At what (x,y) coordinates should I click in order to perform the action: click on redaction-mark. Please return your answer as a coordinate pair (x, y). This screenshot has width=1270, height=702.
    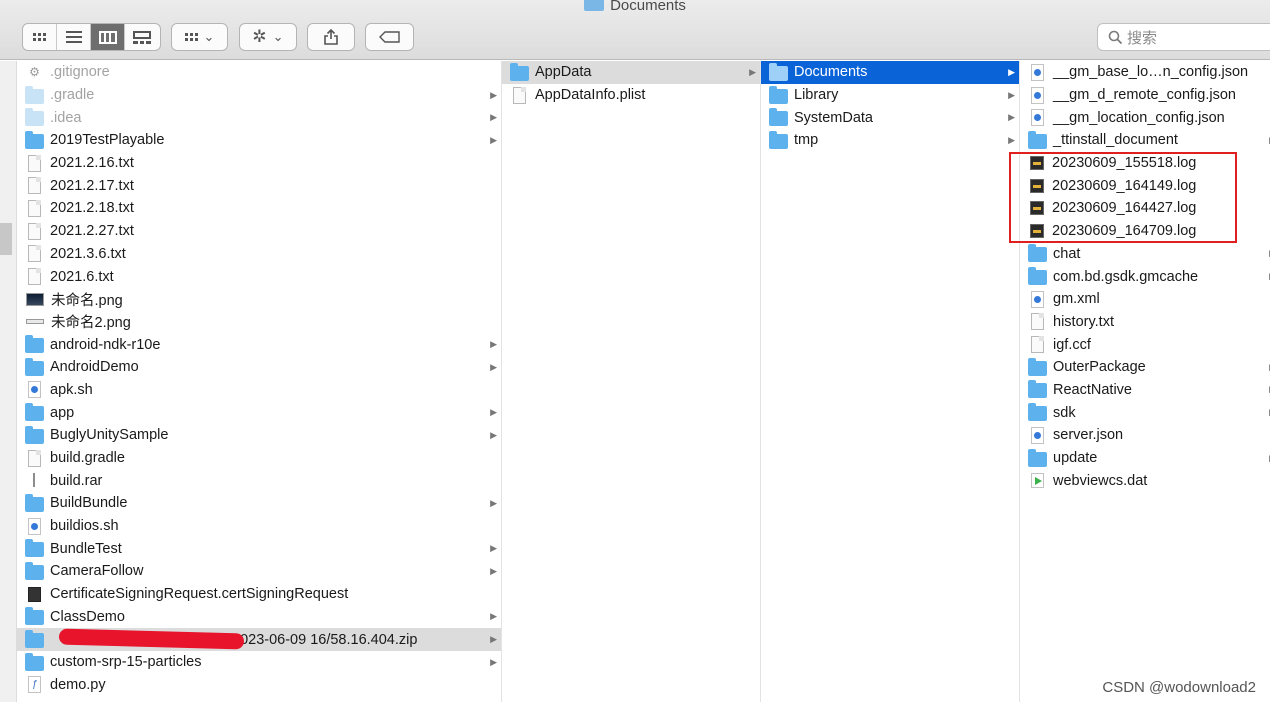
    Looking at the image, I should click on (151, 639).